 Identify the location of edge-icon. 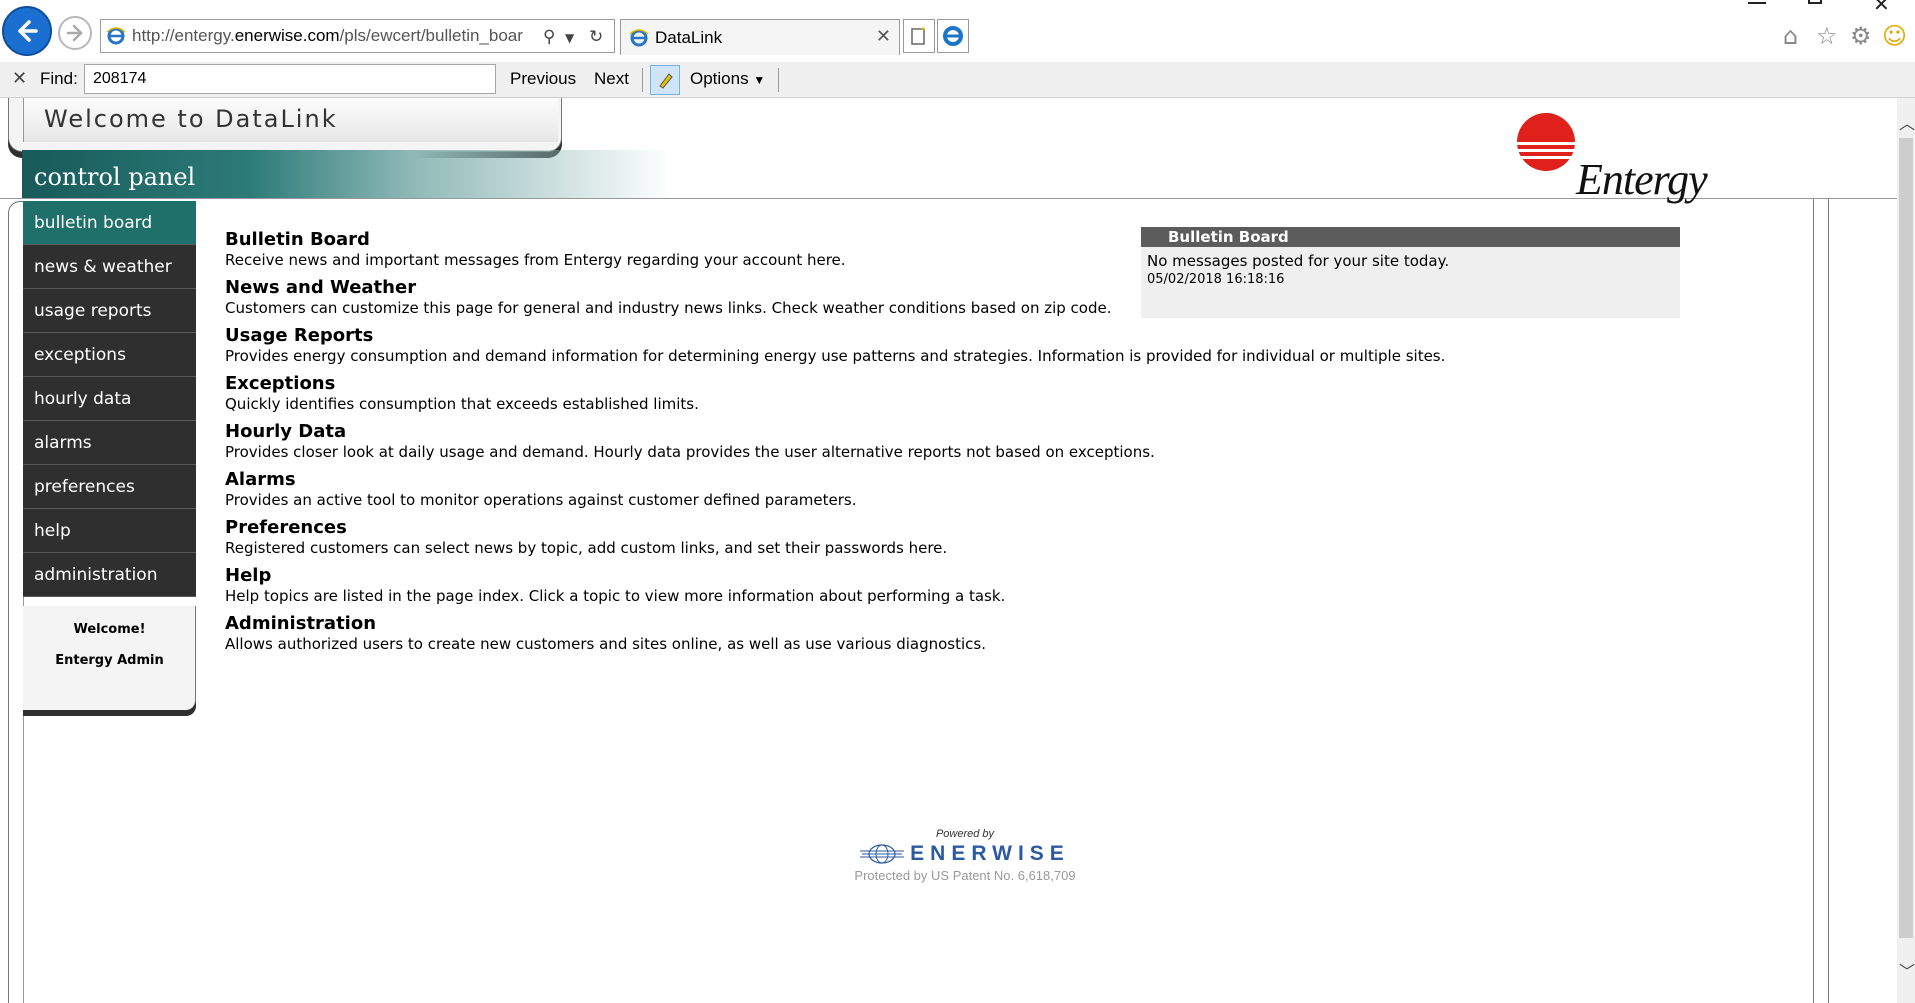
(953, 36).